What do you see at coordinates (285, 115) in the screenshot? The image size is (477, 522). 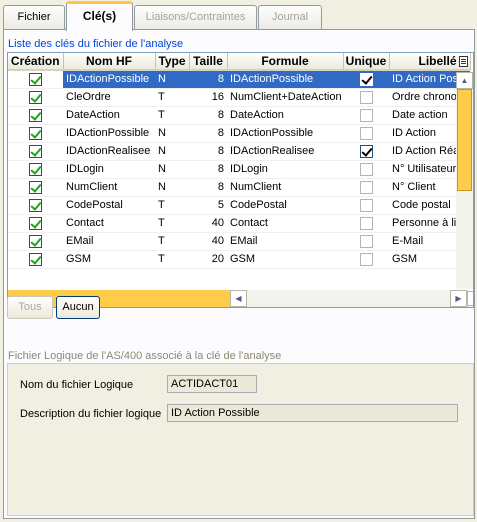 I see `cell-formule: DateAction` at bounding box center [285, 115].